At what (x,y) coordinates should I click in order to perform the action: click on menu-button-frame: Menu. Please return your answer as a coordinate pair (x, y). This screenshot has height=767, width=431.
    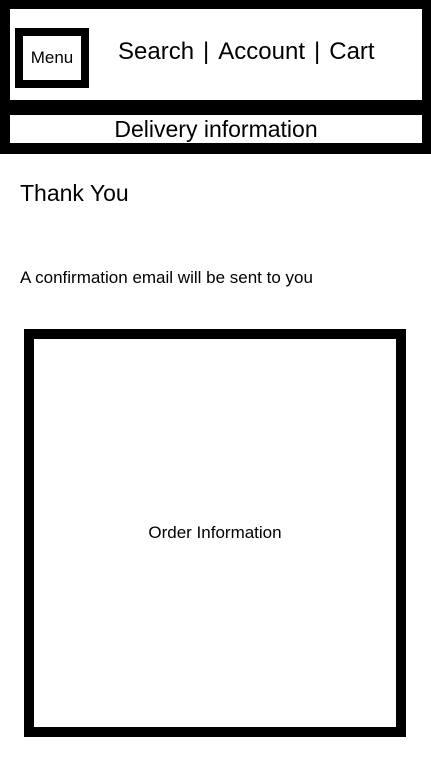
    Looking at the image, I should click on (52, 58).